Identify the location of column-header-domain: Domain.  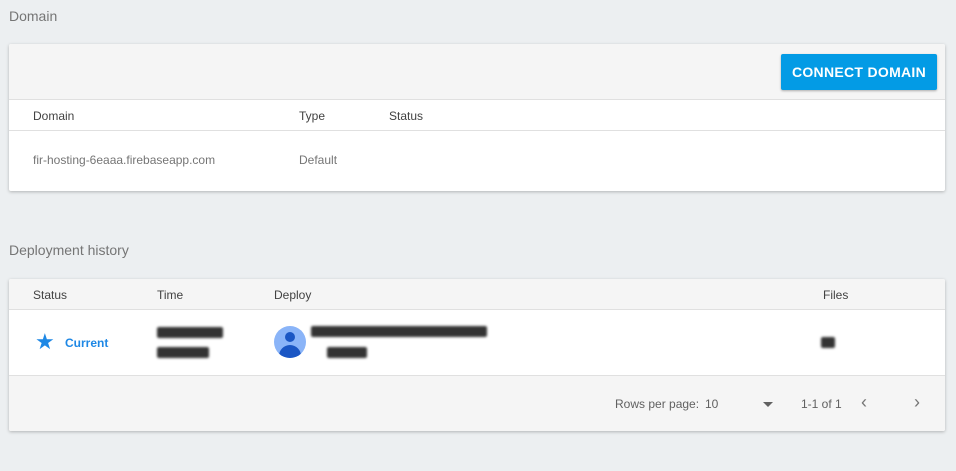
(53, 116).